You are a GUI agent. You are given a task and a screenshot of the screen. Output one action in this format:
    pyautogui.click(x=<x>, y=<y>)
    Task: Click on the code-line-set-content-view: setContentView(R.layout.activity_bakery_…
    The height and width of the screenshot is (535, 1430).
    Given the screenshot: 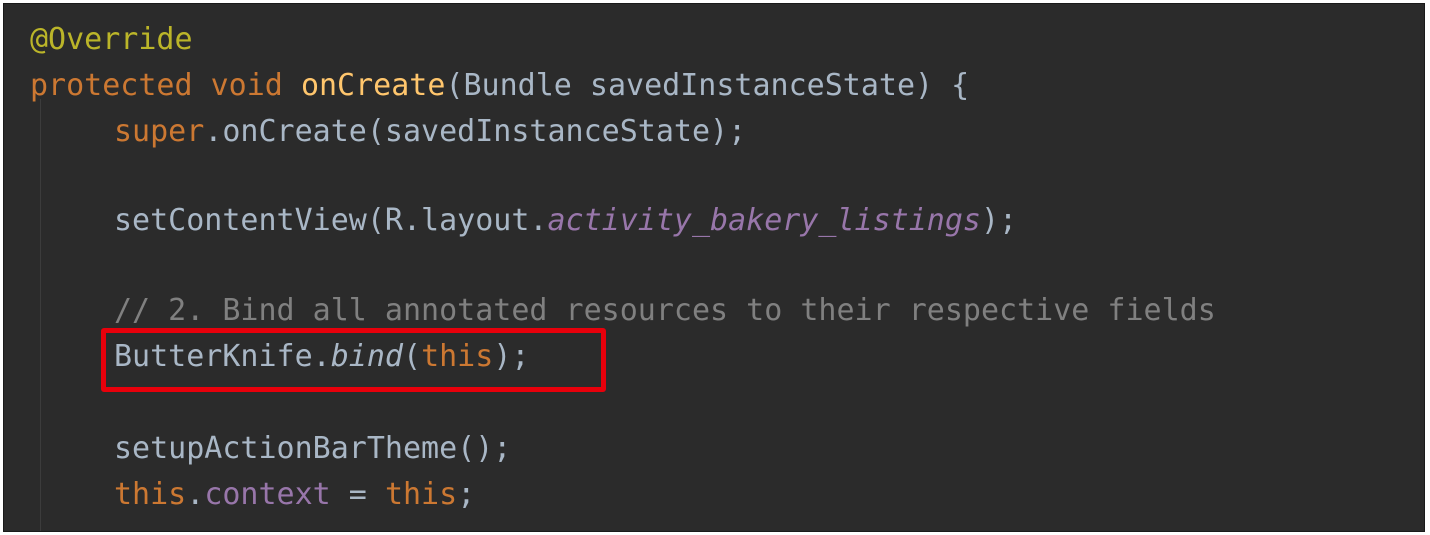 What is the action you would take?
    pyautogui.click(x=523, y=221)
    